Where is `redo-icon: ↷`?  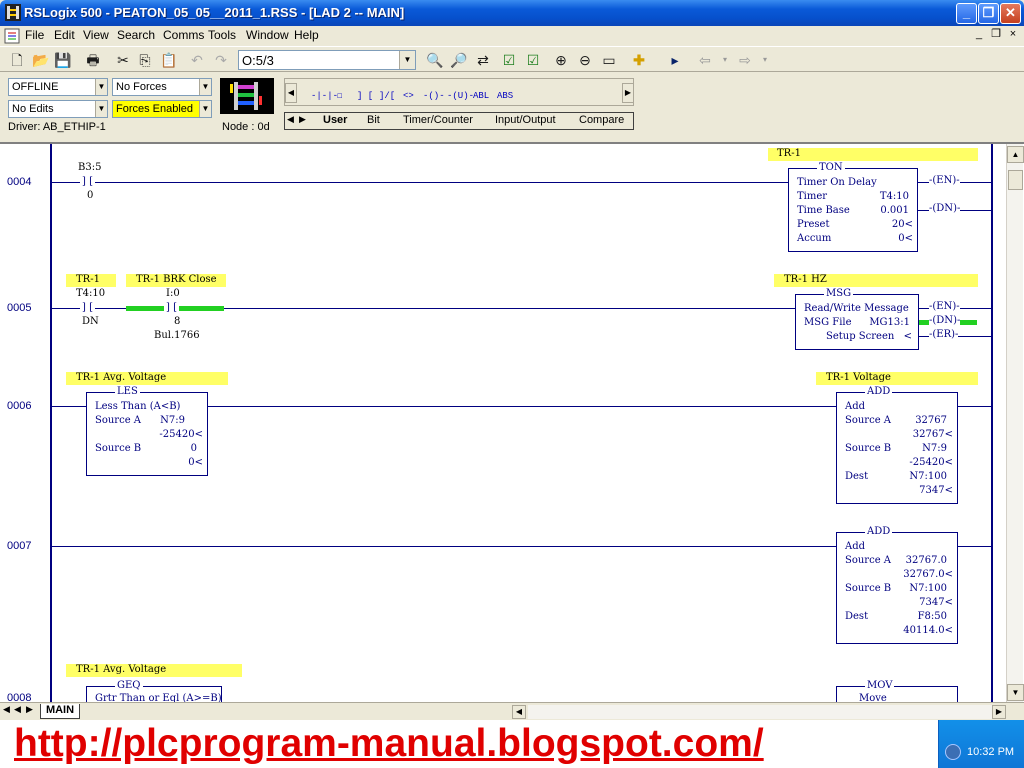 redo-icon: ↷ is located at coordinates (221, 60).